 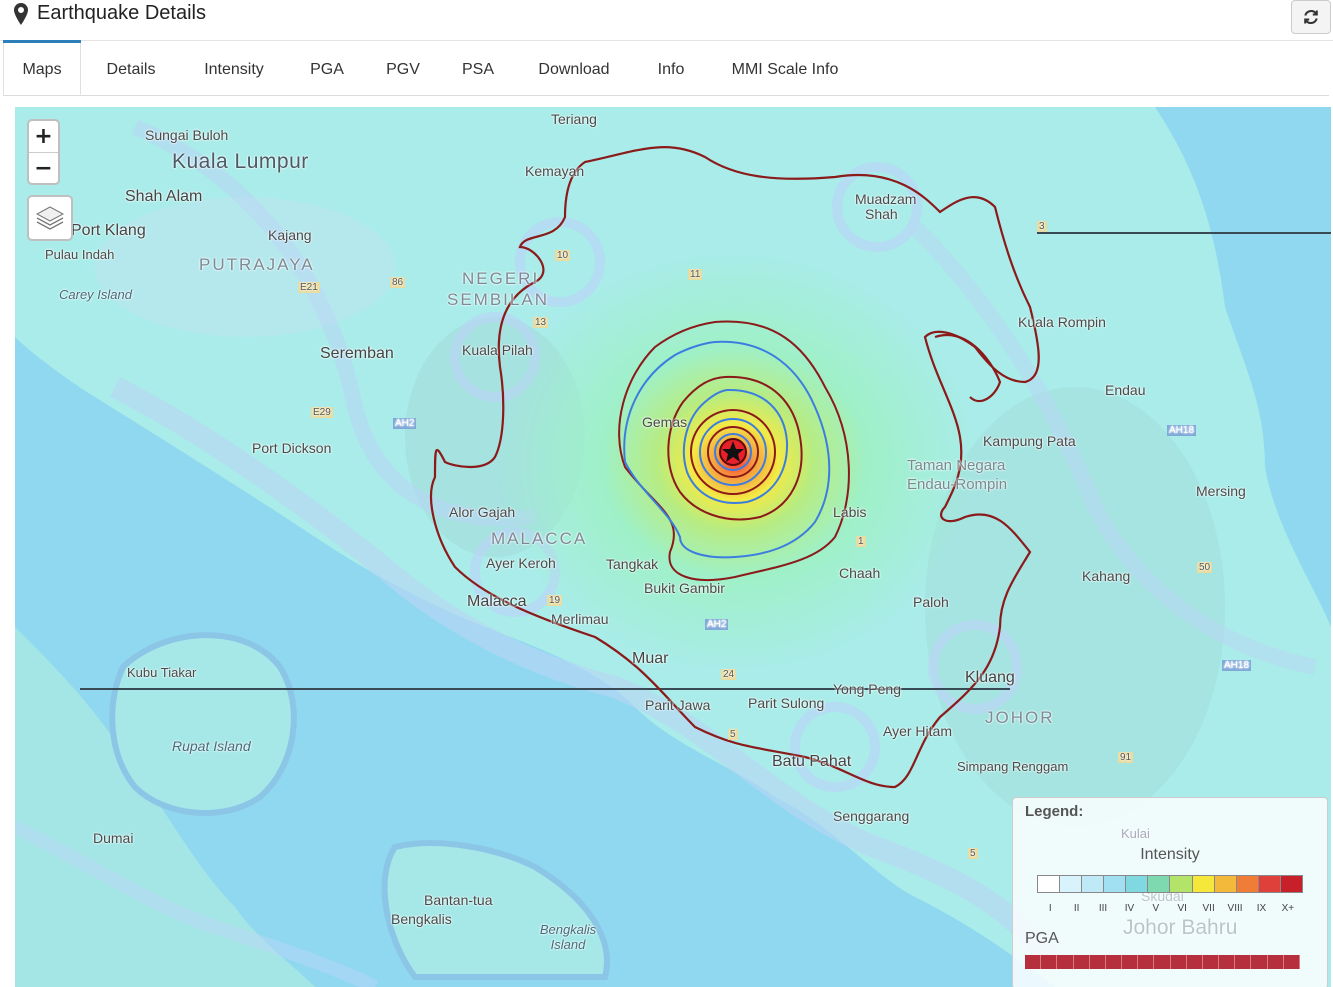 What do you see at coordinates (403, 69) in the screenshot?
I see `tab-pgv: PGV` at bounding box center [403, 69].